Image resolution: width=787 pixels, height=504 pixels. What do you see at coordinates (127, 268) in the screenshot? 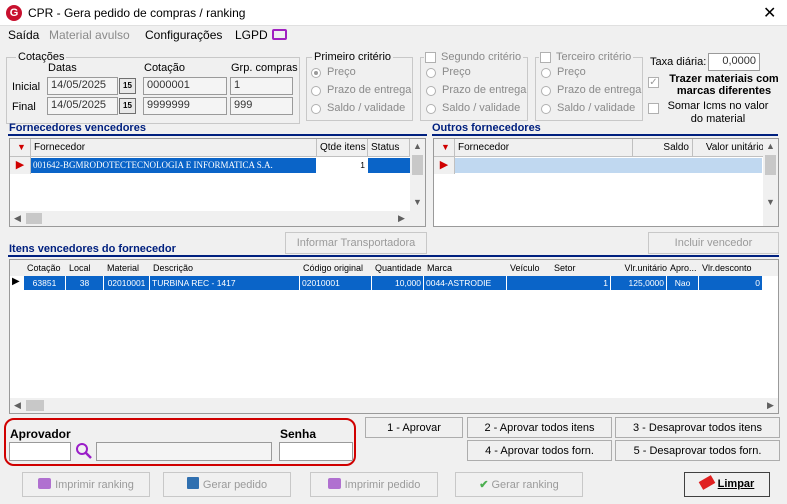
I see `col-material: Material` at bounding box center [127, 268].